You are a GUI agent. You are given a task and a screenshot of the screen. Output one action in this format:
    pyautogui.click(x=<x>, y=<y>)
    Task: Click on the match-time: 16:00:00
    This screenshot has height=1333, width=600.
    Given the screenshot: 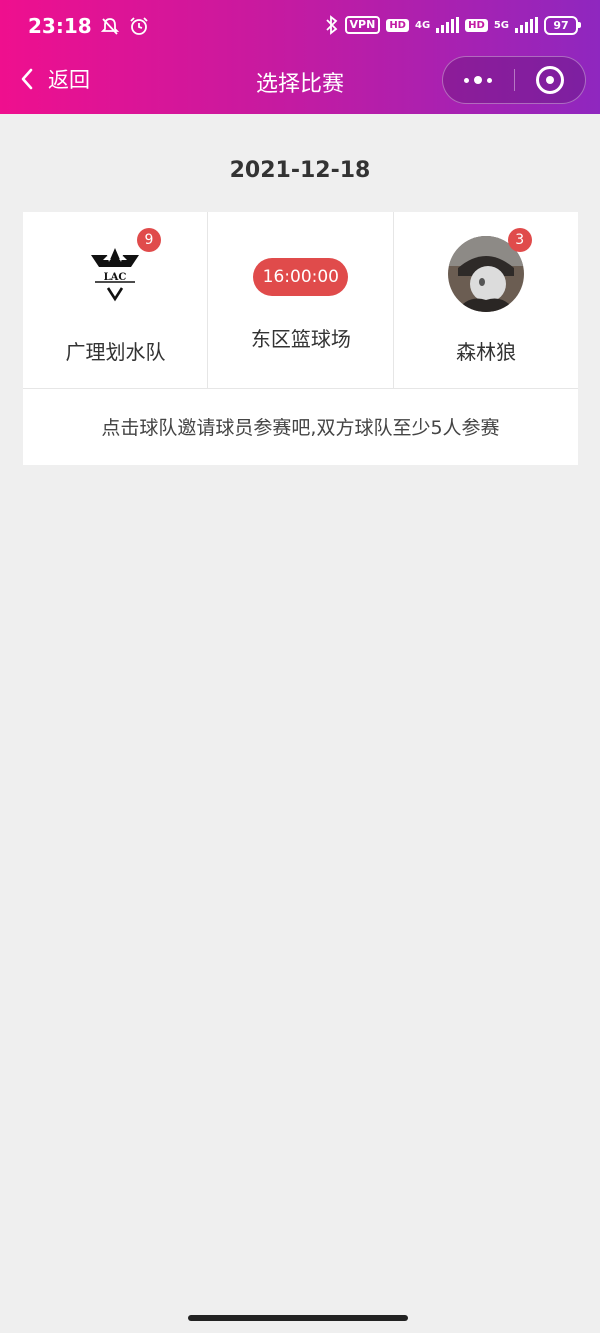 What is the action you would take?
    pyautogui.click(x=301, y=277)
    